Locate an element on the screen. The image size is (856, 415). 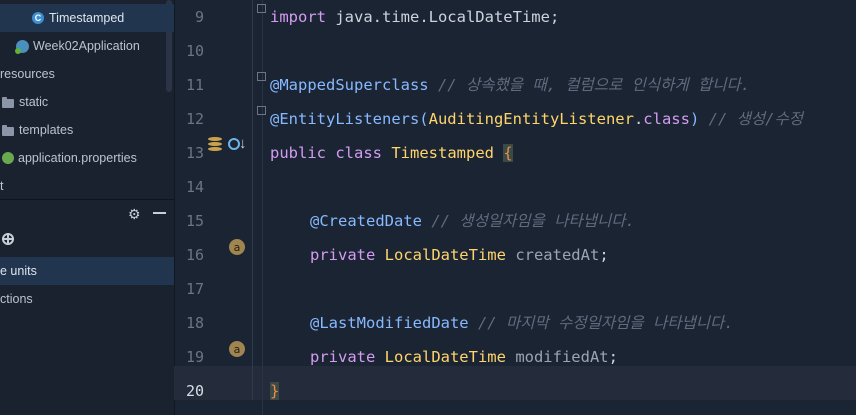
tree-item-application-properties: application.properties is located at coordinates (87, 158).